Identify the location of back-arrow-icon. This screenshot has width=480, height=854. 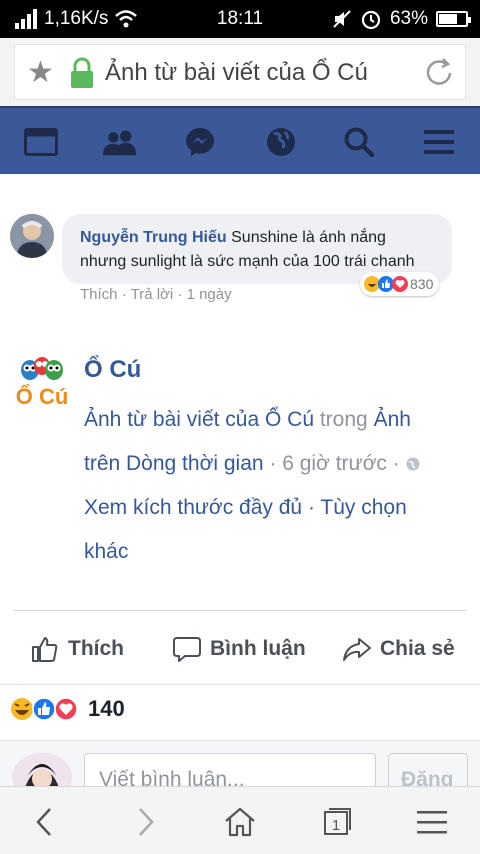
(44, 822).